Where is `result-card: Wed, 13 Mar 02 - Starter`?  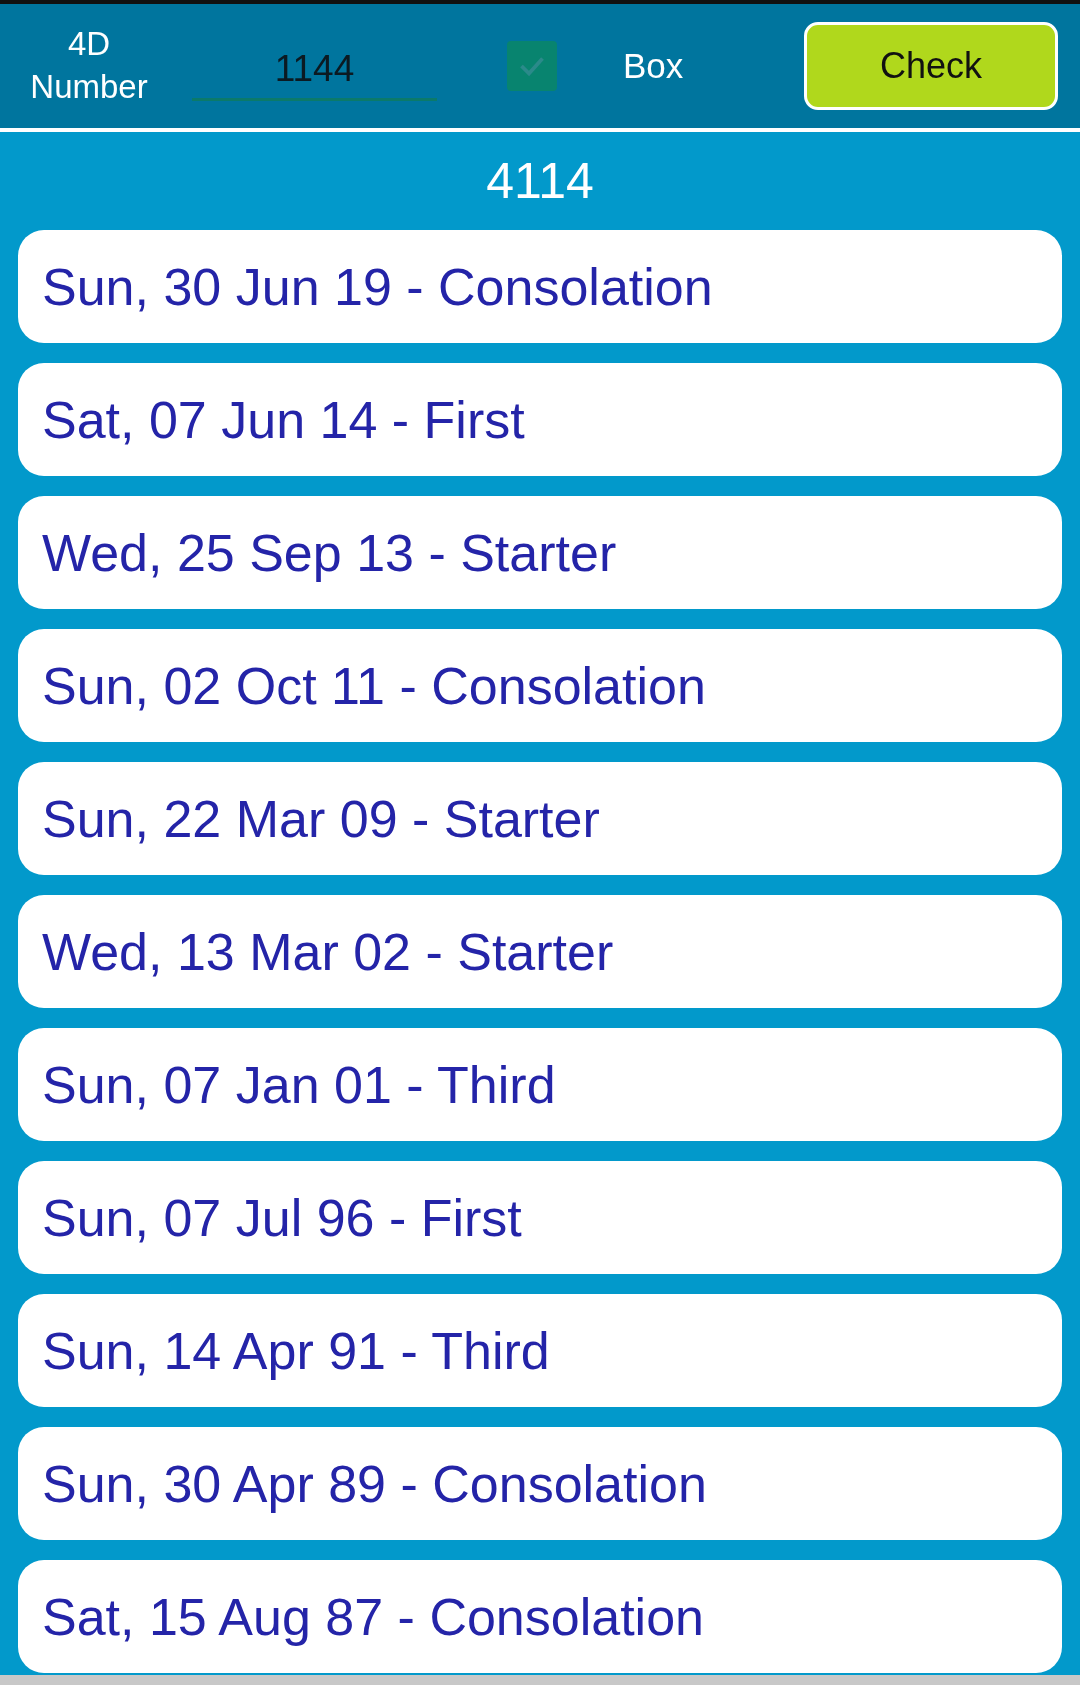
result-card: Wed, 13 Mar 02 - Starter is located at coordinates (540, 951).